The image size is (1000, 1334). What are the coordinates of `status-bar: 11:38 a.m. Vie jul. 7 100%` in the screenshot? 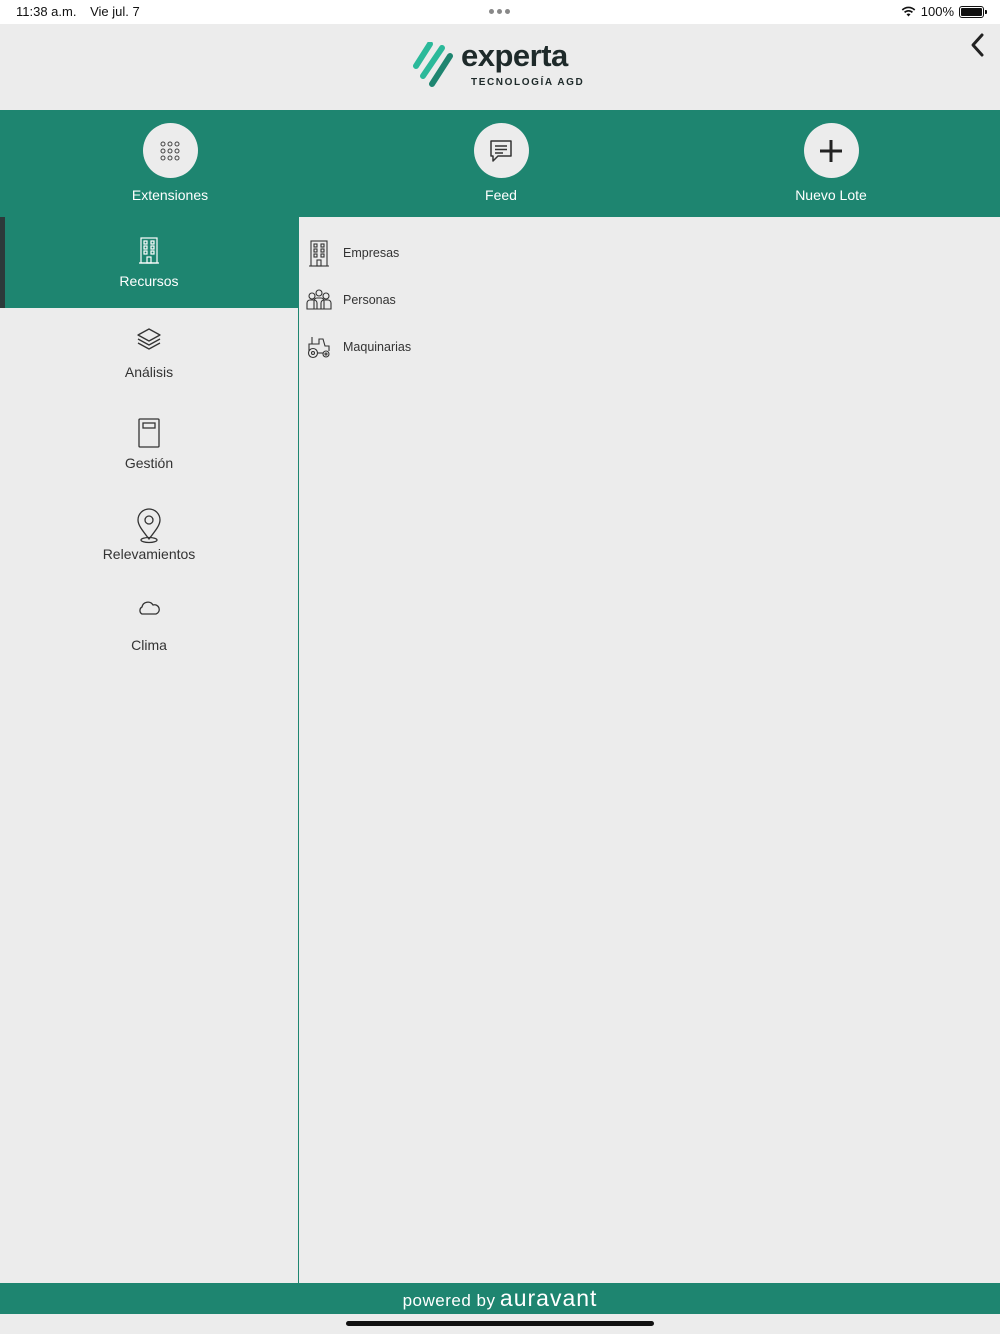 It's located at (500, 12).